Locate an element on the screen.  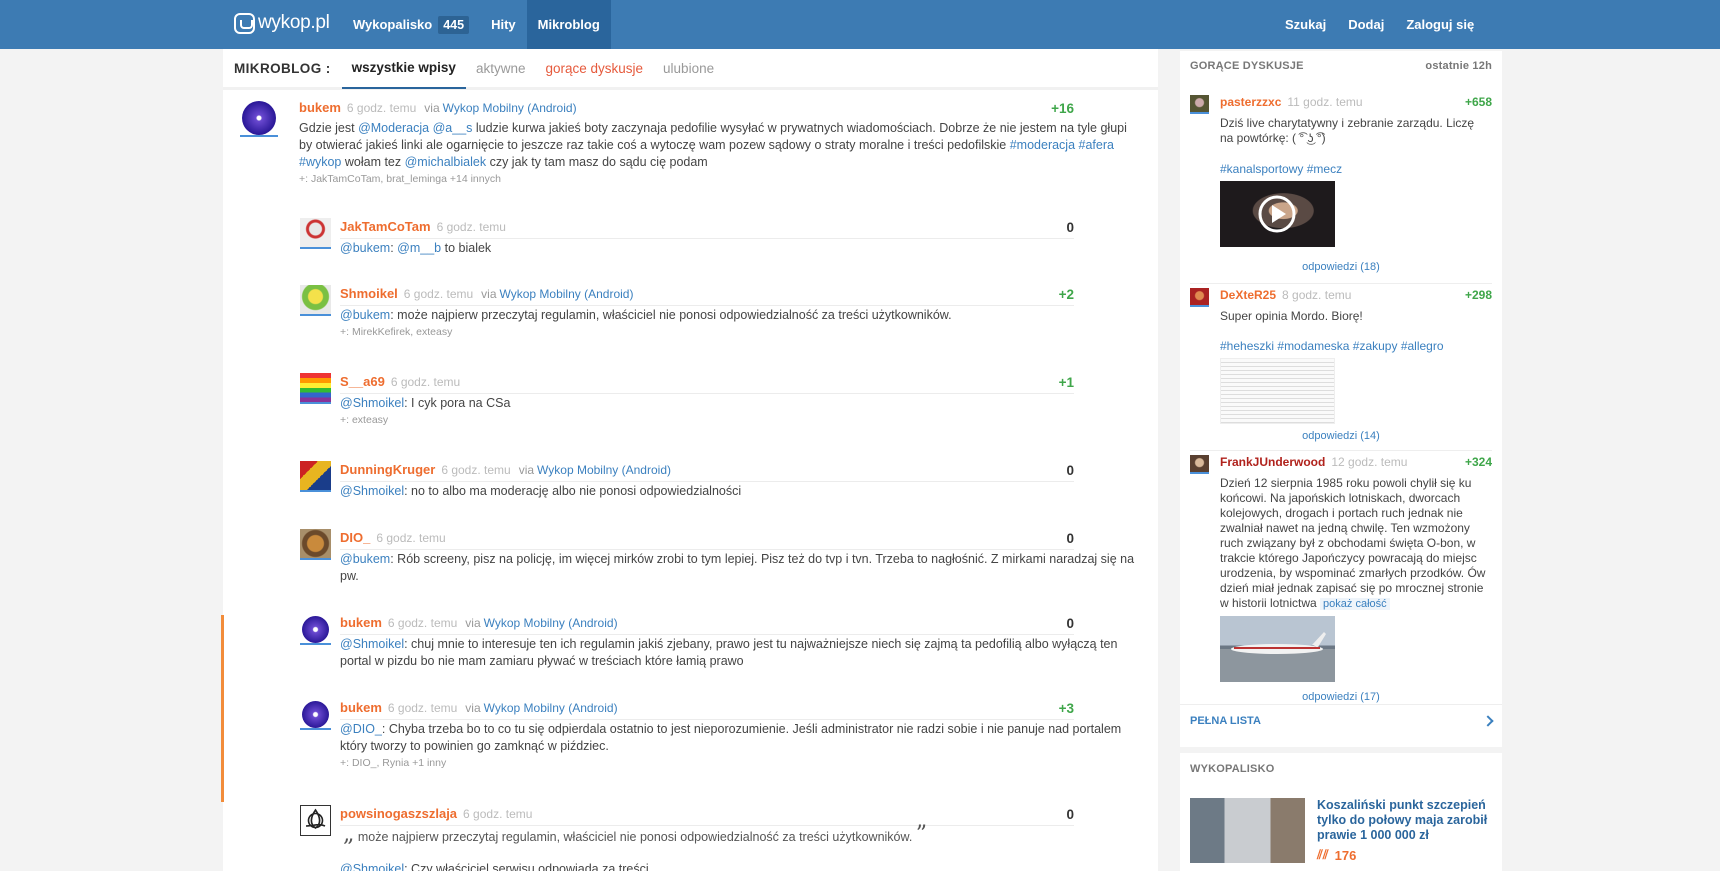
user-mention: @Moderacja is located at coordinates (393, 128).